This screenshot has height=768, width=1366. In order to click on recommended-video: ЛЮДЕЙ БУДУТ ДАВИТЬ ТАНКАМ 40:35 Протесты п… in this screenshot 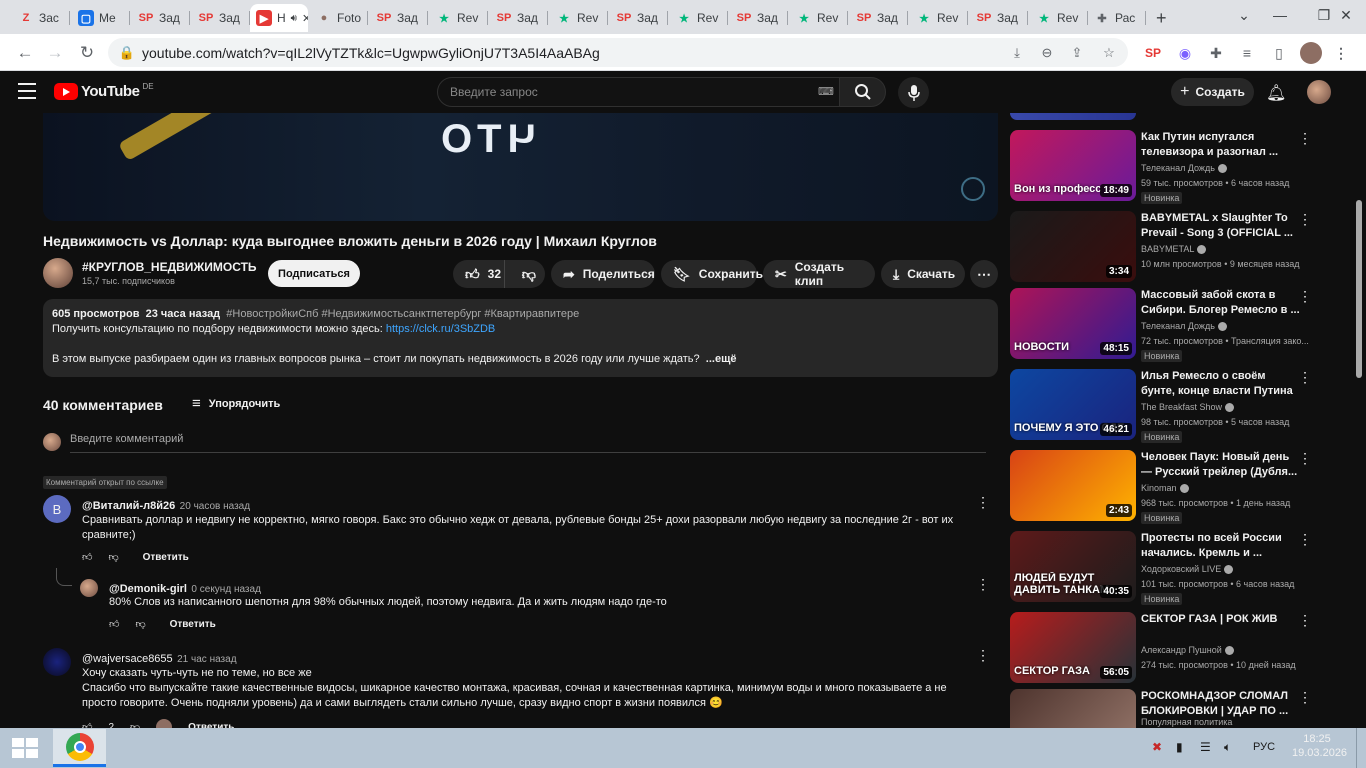, I will do `click(1161, 568)`.